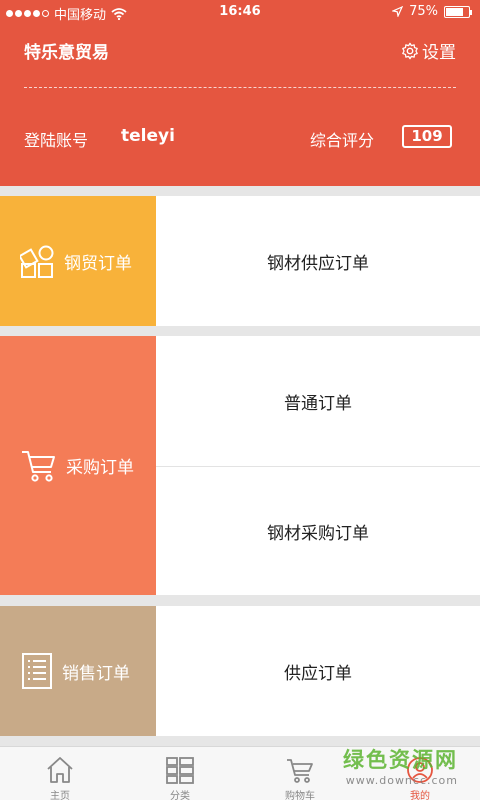  What do you see at coordinates (398, 11) in the screenshot?
I see `location-arrow-icon` at bounding box center [398, 11].